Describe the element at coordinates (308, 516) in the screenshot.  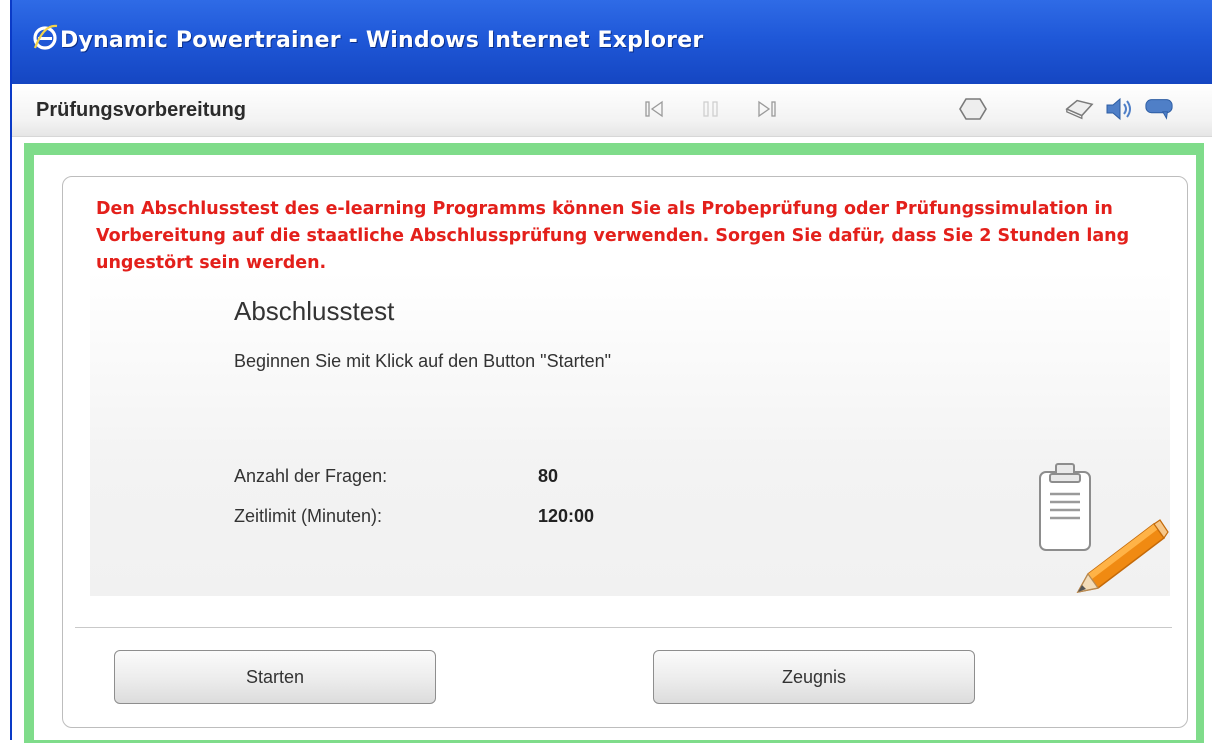
I see `time-limit-label: Zeitlimit (Minuten):` at that location.